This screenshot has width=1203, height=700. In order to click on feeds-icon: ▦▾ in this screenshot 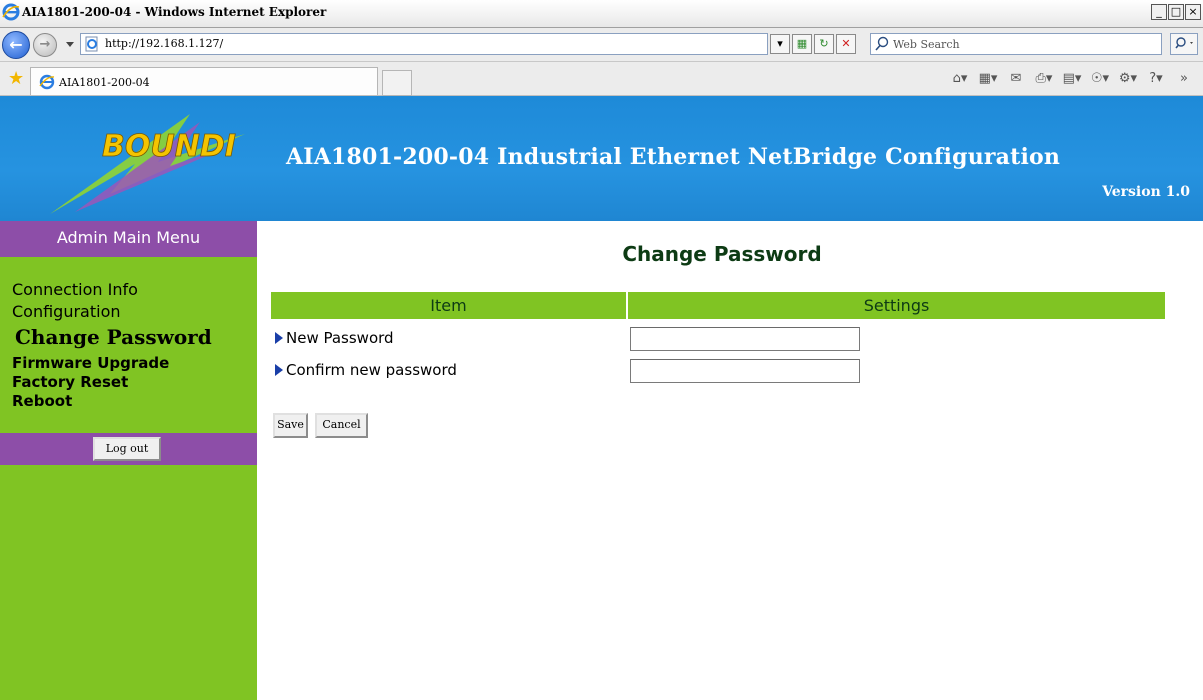, I will do `click(988, 79)`.